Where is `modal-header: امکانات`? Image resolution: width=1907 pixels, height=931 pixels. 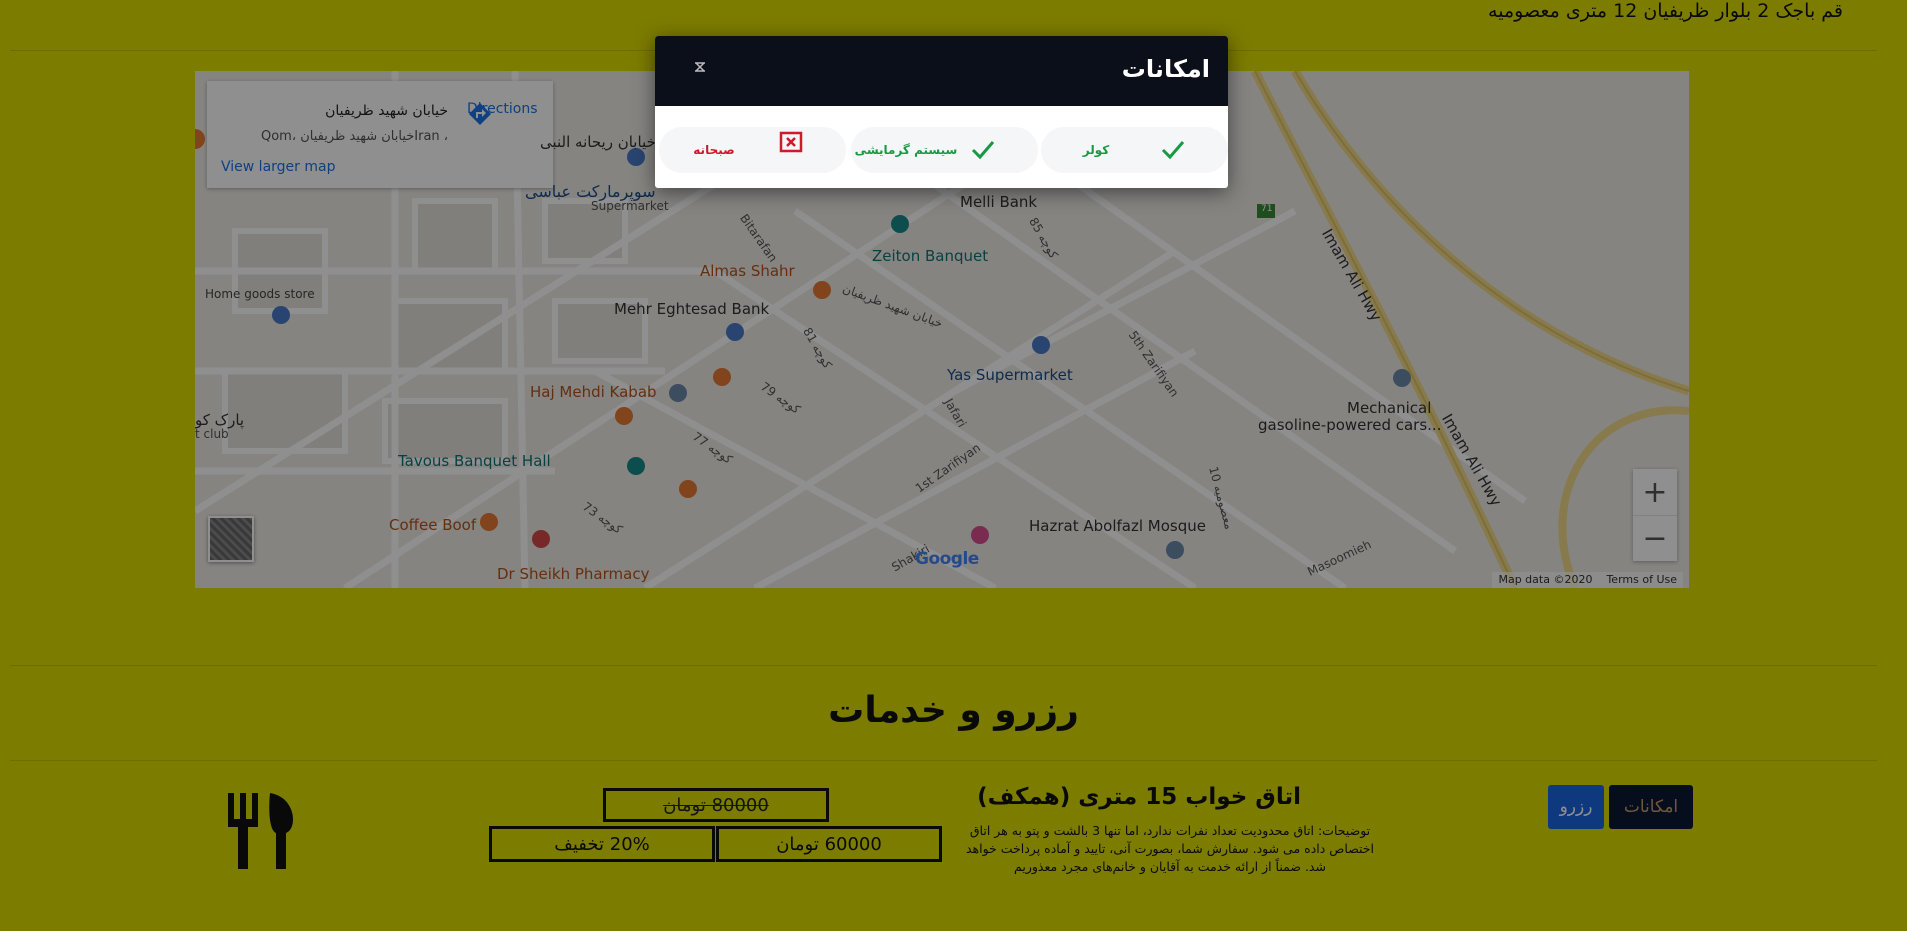 modal-header: امکانات is located at coordinates (941, 71).